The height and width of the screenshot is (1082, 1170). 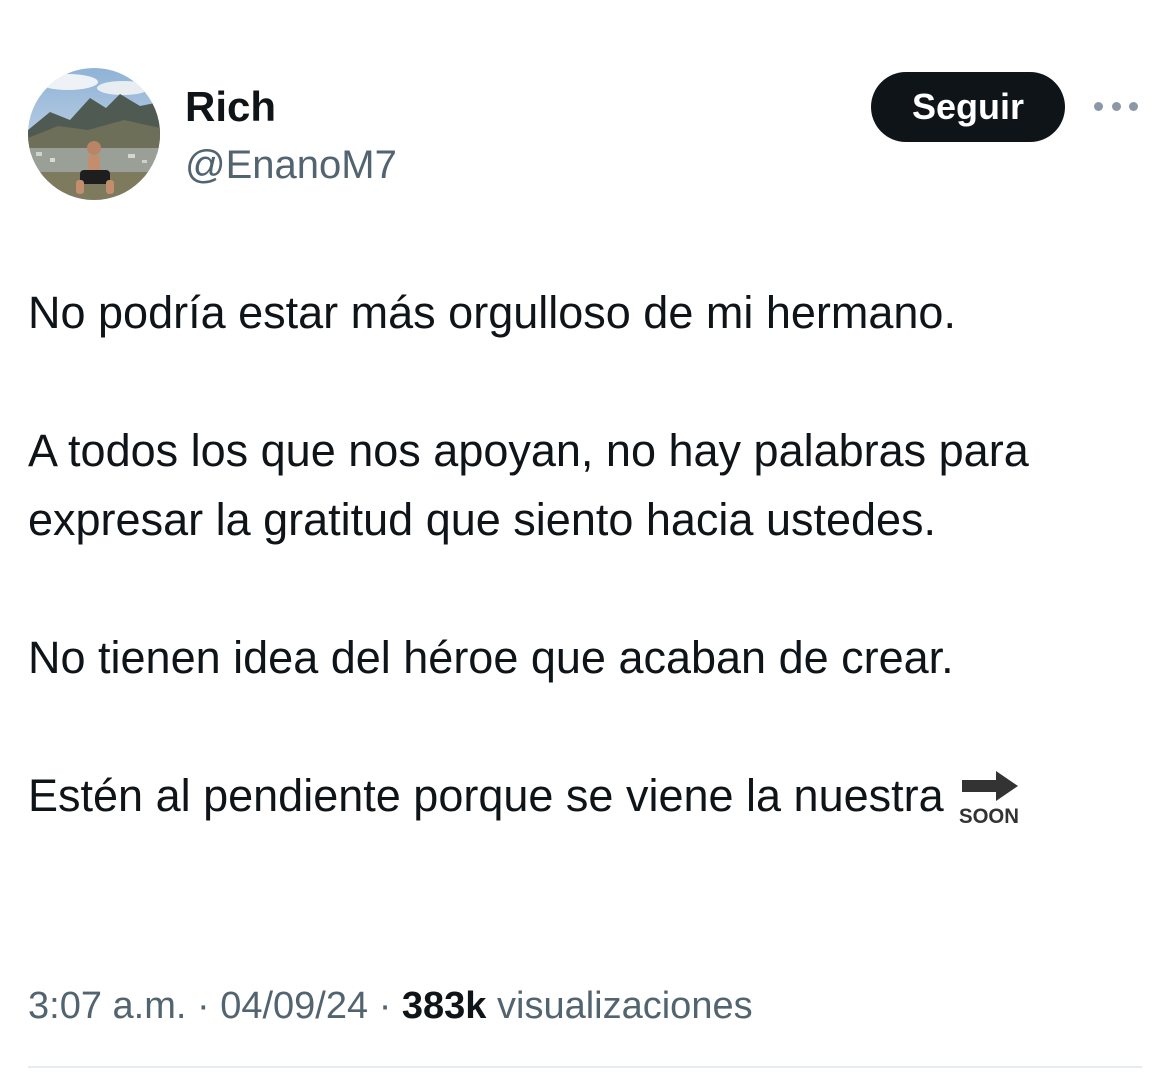 I want to click on author-handle: @EnanoM7, so click(x=291, y=165).